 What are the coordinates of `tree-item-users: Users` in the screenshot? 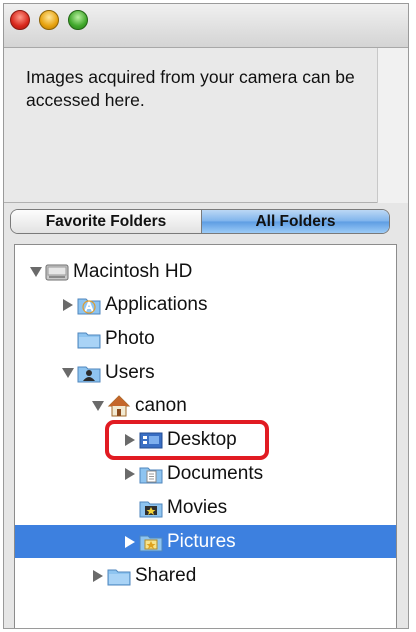 It's located at (205, 372).